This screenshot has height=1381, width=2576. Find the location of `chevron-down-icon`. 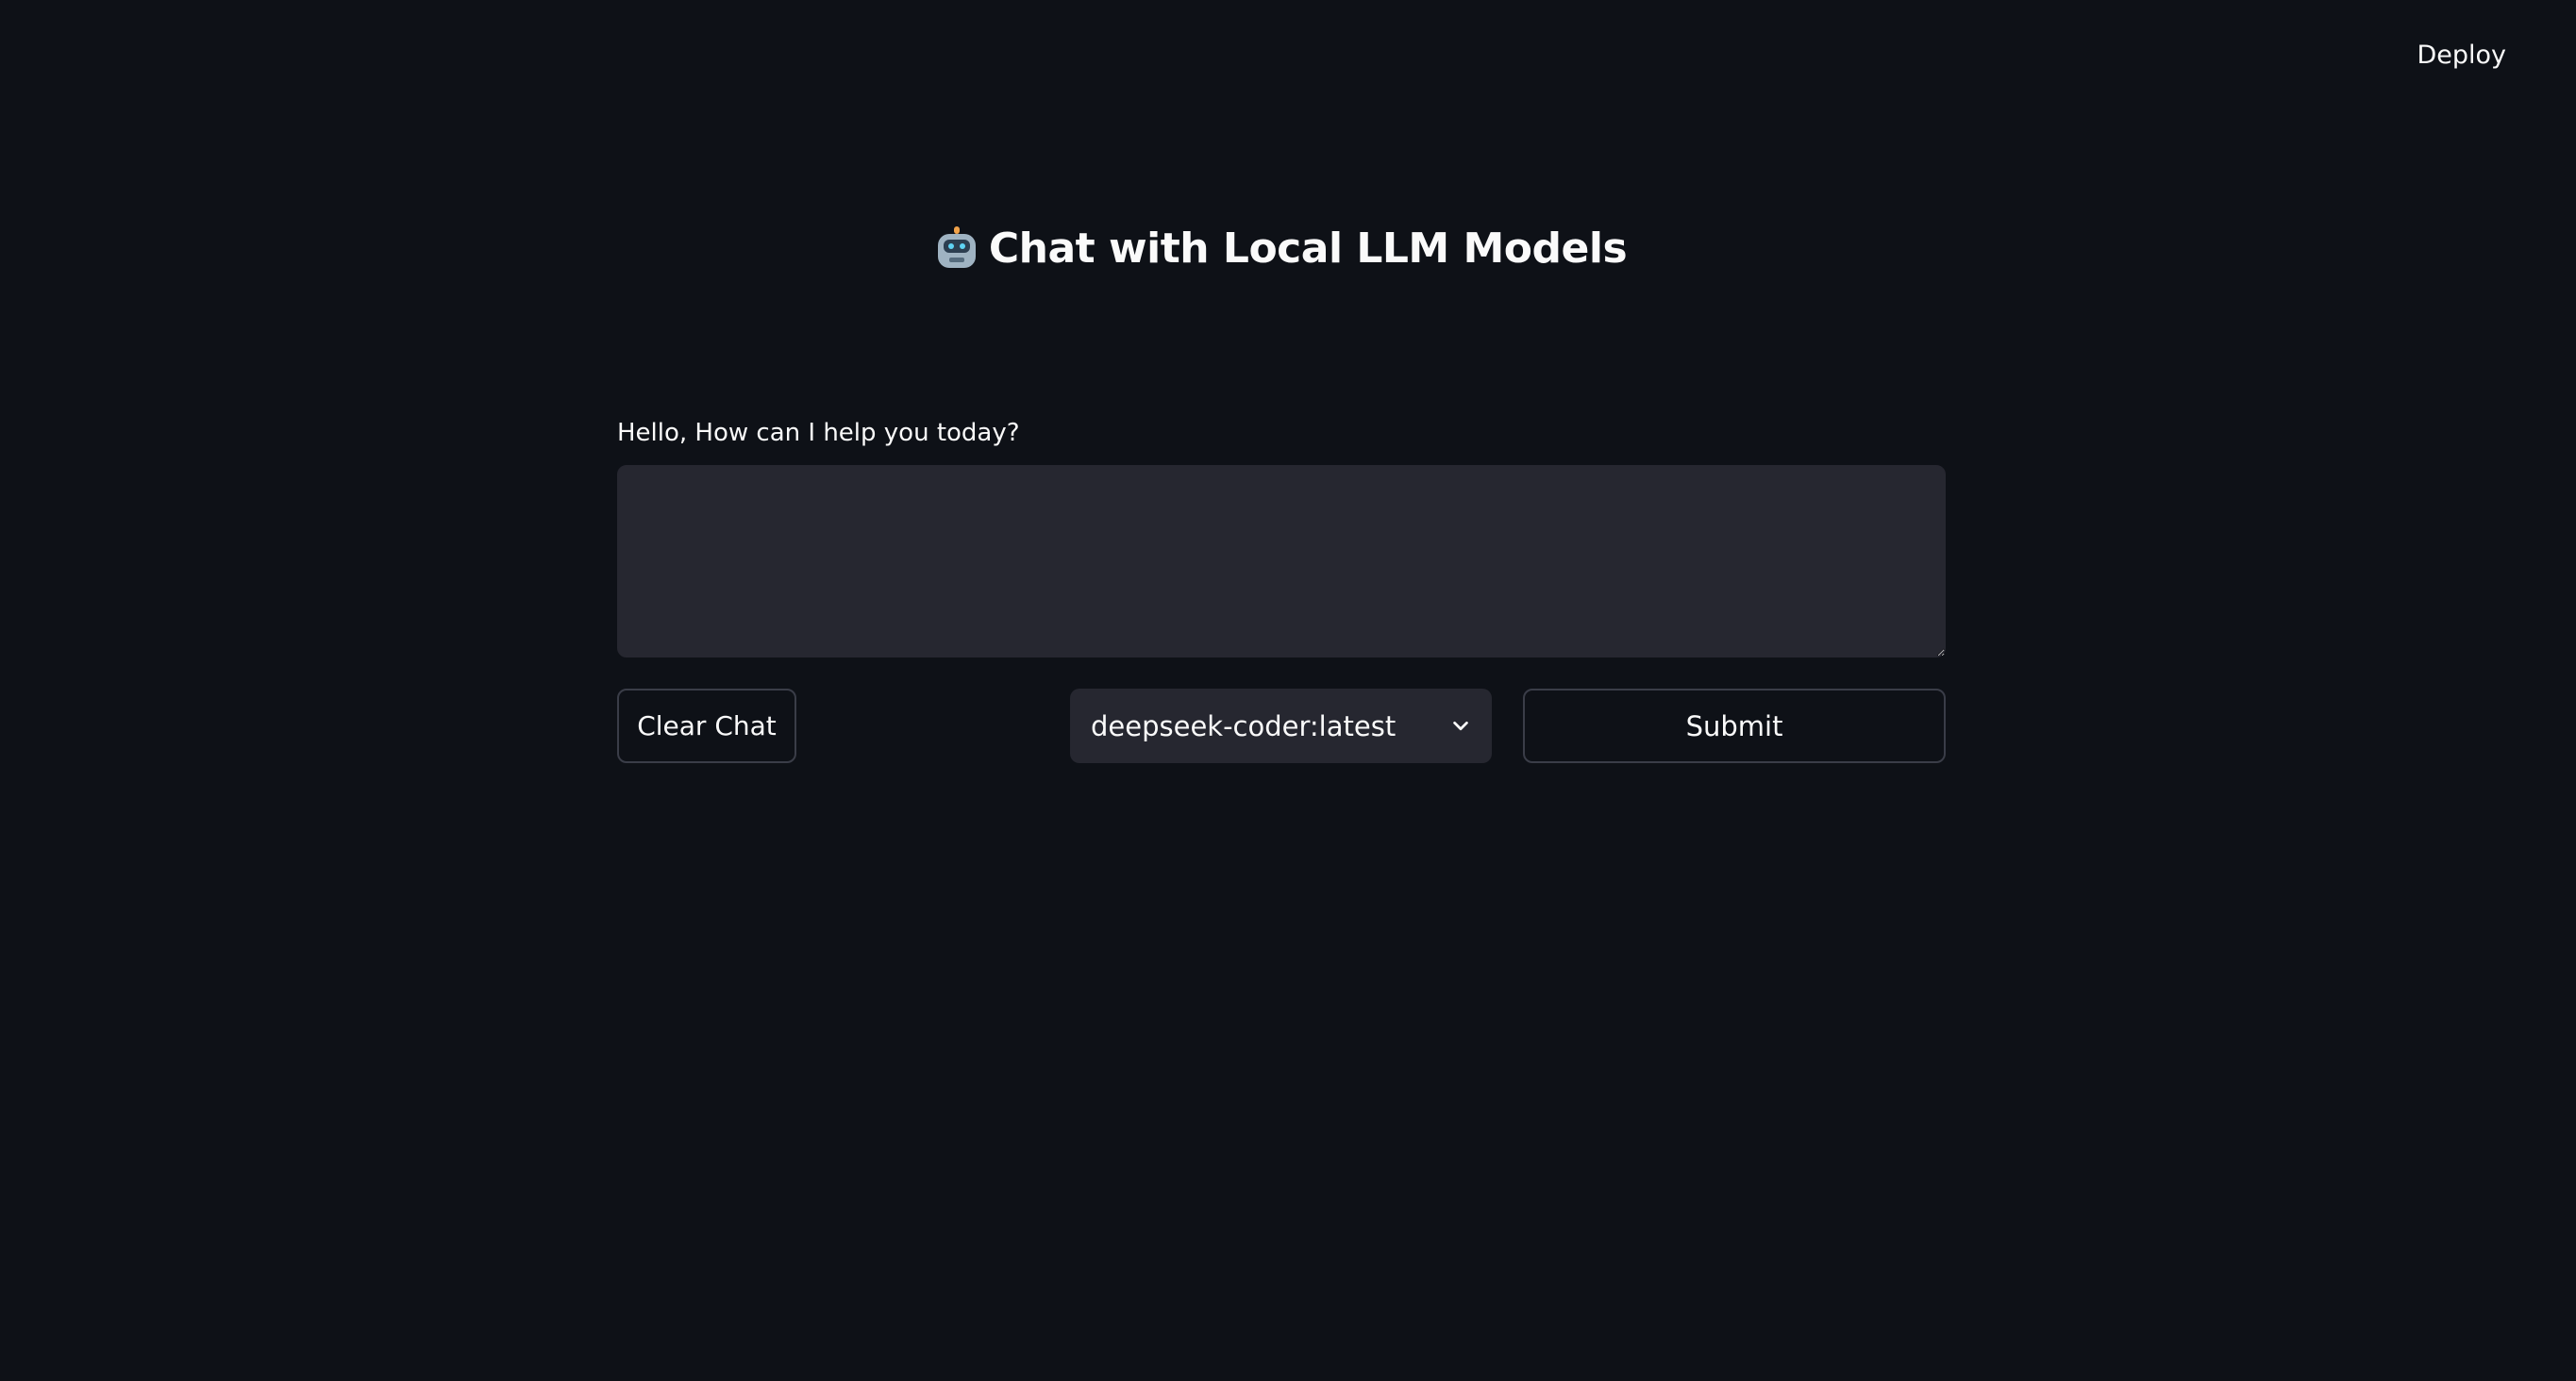

chevron-down-icon is located at coordinates (1460, 725).